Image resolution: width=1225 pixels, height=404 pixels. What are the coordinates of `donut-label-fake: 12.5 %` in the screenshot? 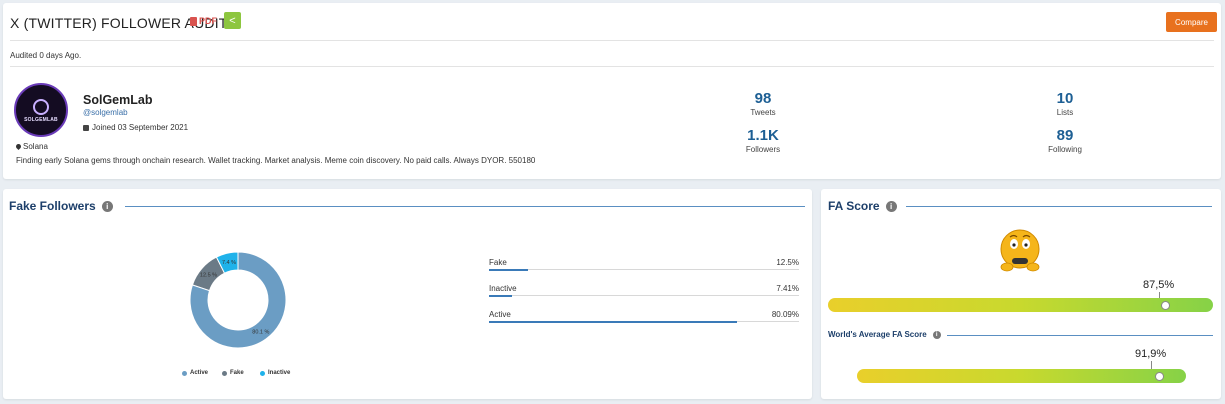 It's located at (208, 276).